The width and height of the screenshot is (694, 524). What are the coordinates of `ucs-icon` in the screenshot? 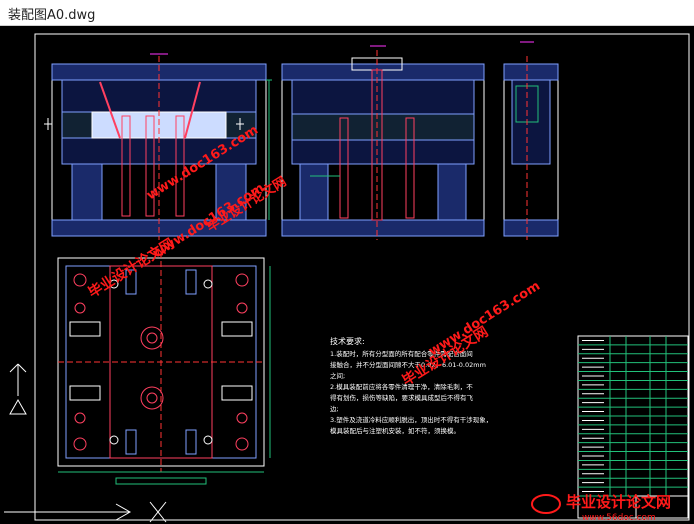 It's located at (85, 443).